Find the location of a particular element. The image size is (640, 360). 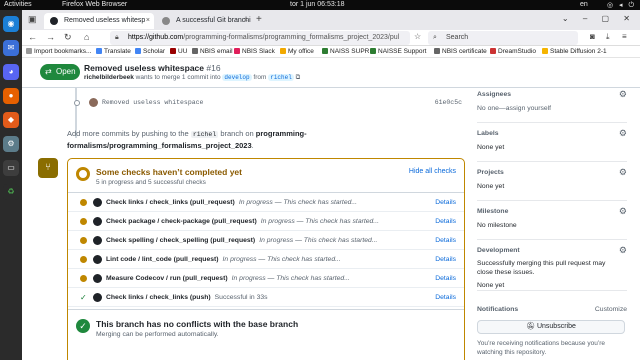

firefox-icon: ● is located at coordinates (11, 96).